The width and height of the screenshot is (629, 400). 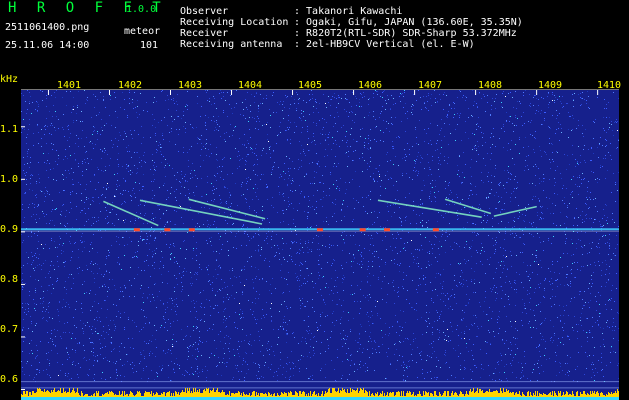 I want to click on file-name: 2511061400.png, so click(x=47, y=27).